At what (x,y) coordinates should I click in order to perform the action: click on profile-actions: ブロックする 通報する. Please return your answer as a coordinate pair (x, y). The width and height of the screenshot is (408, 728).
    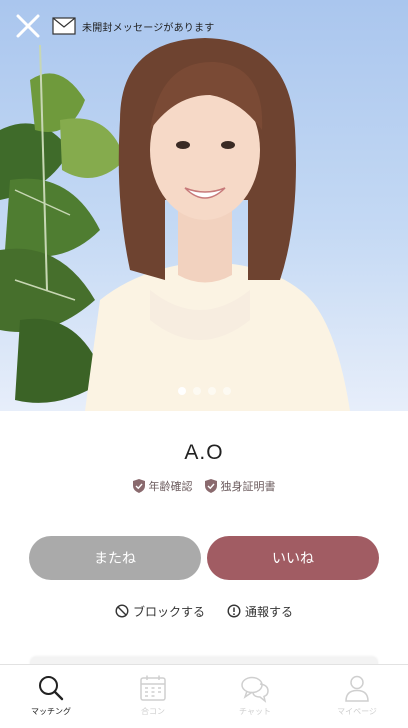
    Looking at the image, I should click on (204, 611).